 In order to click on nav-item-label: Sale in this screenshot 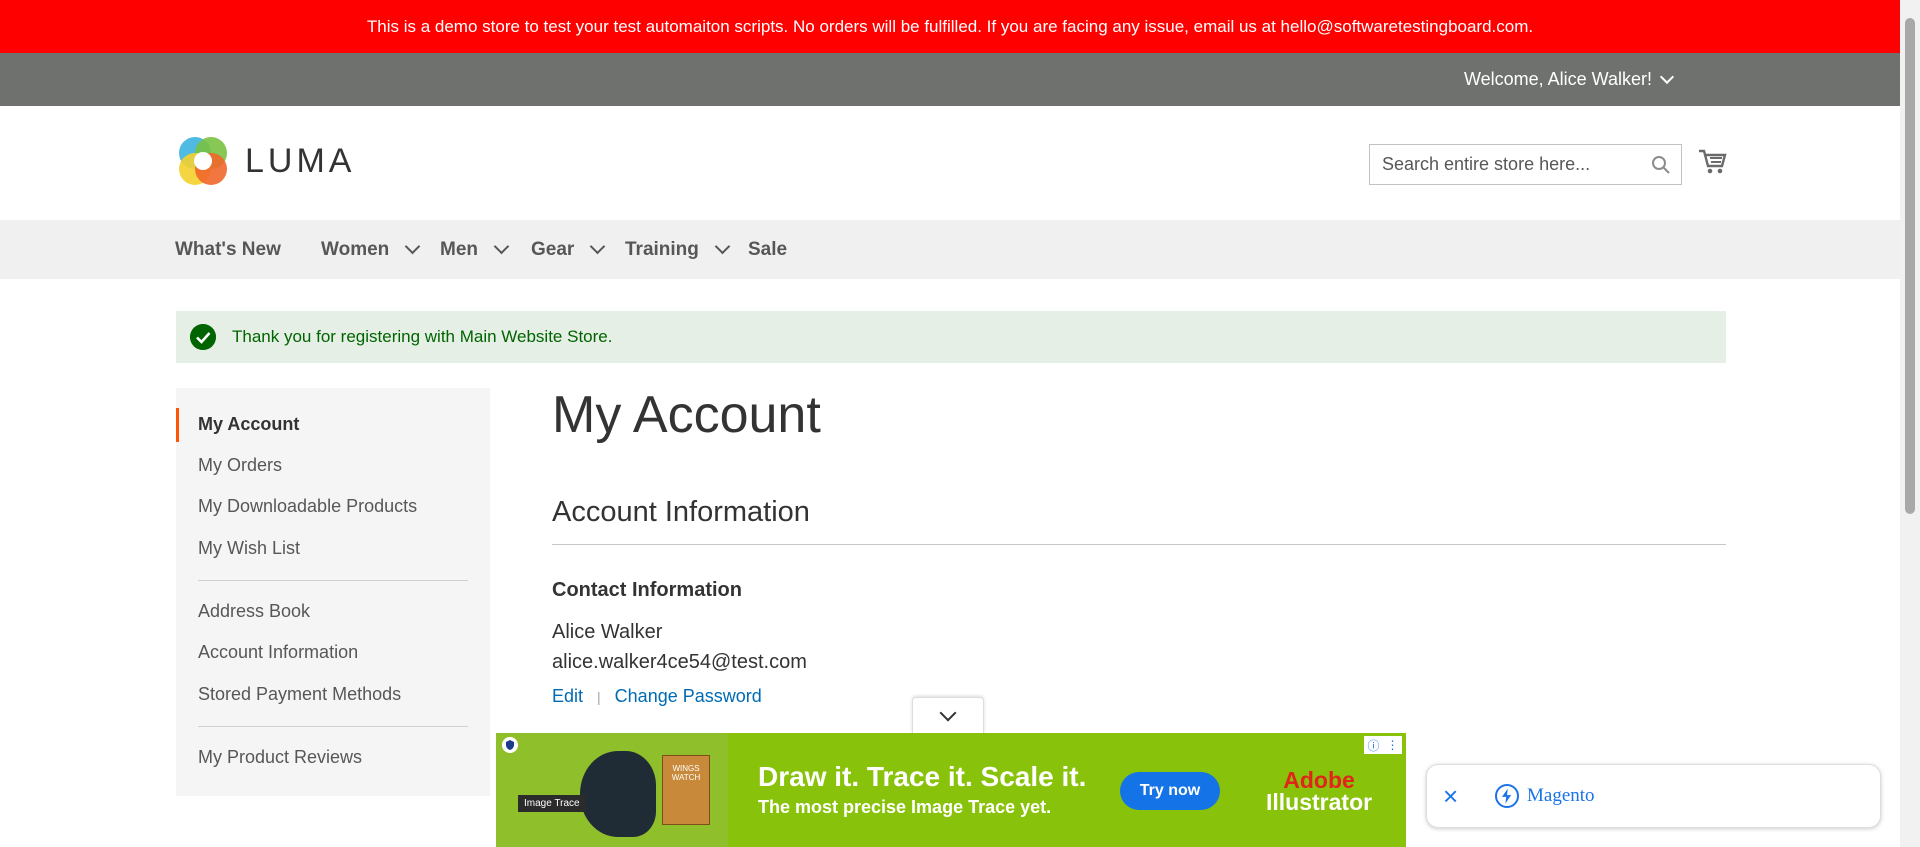, I will do `click(768, 249)`.